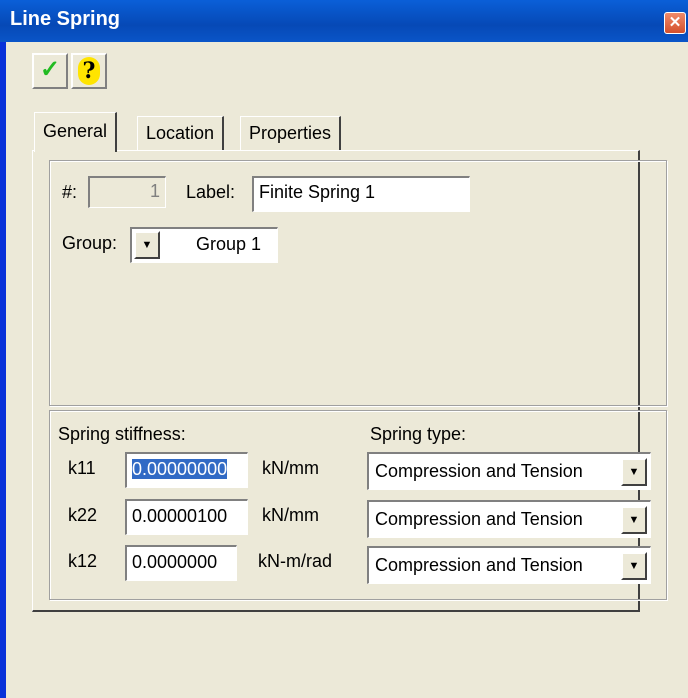 This screenshot has height=698, width=688. I want to click on group-label: Group:, so click(90, 243).